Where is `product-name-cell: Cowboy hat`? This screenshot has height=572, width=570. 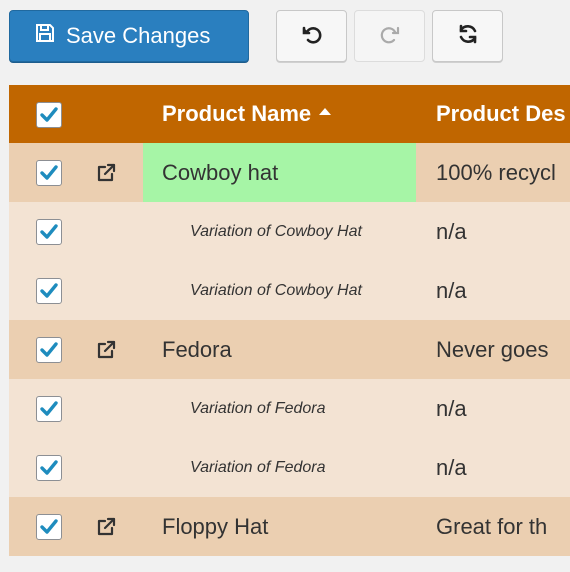
product-name-cell: Cowboy hat is located at coordinates (279, 172).